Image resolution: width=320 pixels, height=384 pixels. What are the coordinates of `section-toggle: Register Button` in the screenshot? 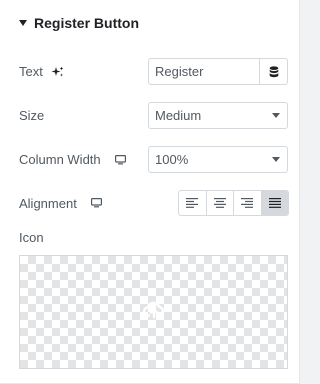 It's located at (79, 23).